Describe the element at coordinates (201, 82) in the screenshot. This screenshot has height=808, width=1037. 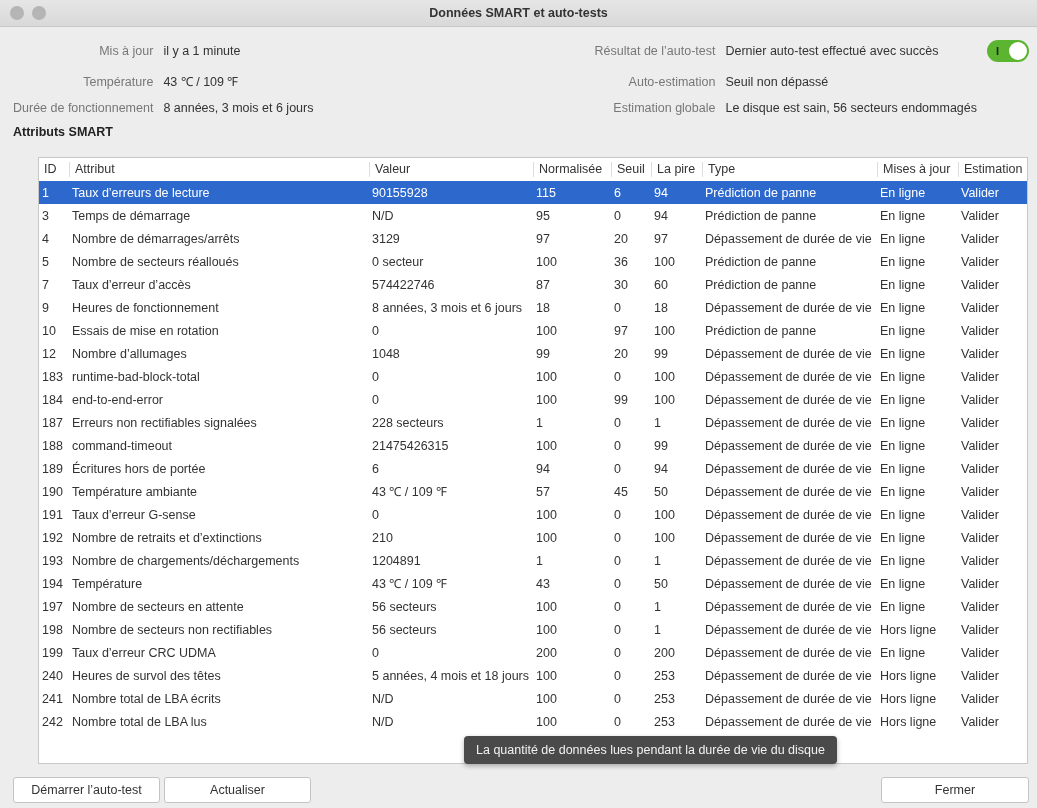
I see `field-value: 43 ℃ / 109 ℉` at that location.